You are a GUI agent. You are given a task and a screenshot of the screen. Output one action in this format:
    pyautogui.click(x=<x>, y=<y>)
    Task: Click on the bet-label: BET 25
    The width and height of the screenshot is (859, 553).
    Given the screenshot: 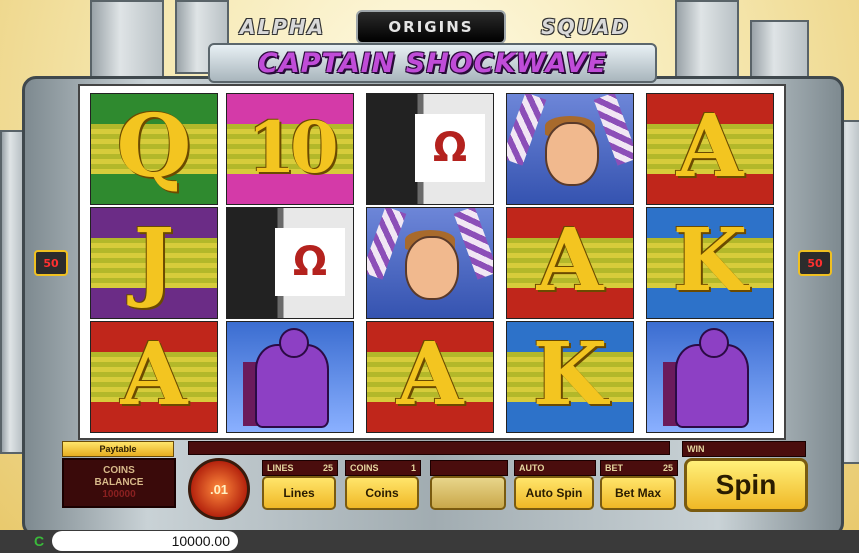 What is the action you would take?
    pyautogui.click(x=639, y=468)
    